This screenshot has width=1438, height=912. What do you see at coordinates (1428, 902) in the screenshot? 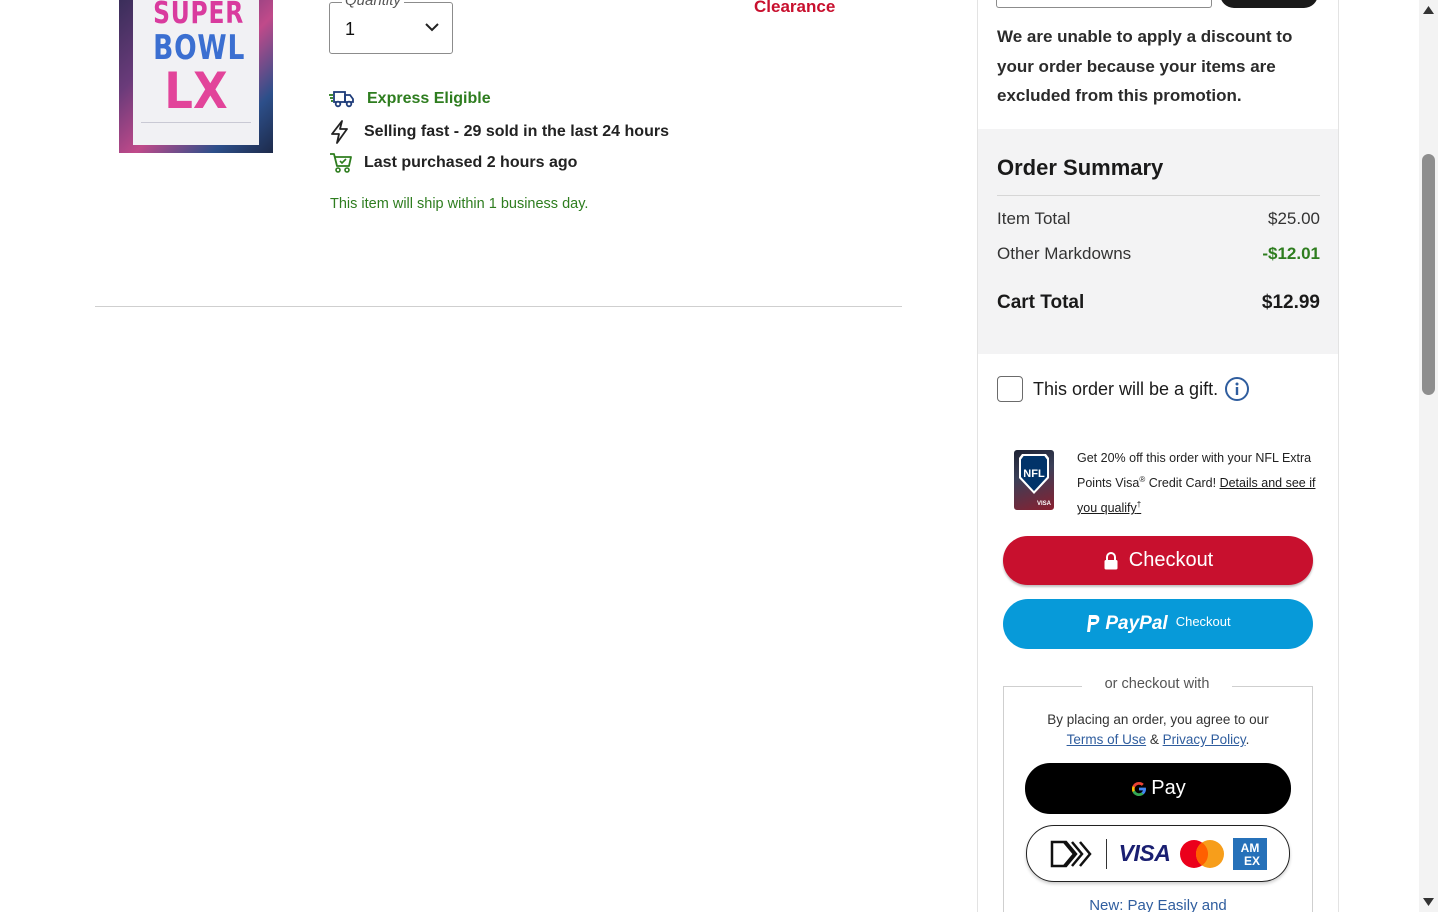
I see `scroll-down-arrow-icon` at bounding box center [1428, 902].